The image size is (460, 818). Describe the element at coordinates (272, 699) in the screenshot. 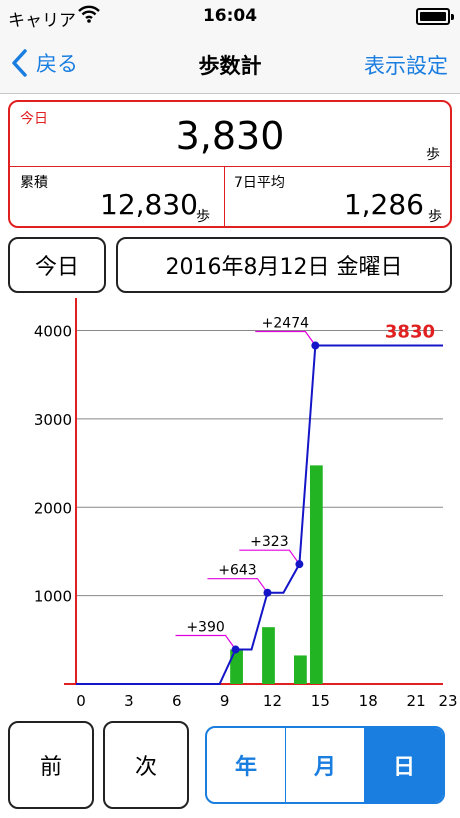

I see `x-tick-label: 12` at that location.